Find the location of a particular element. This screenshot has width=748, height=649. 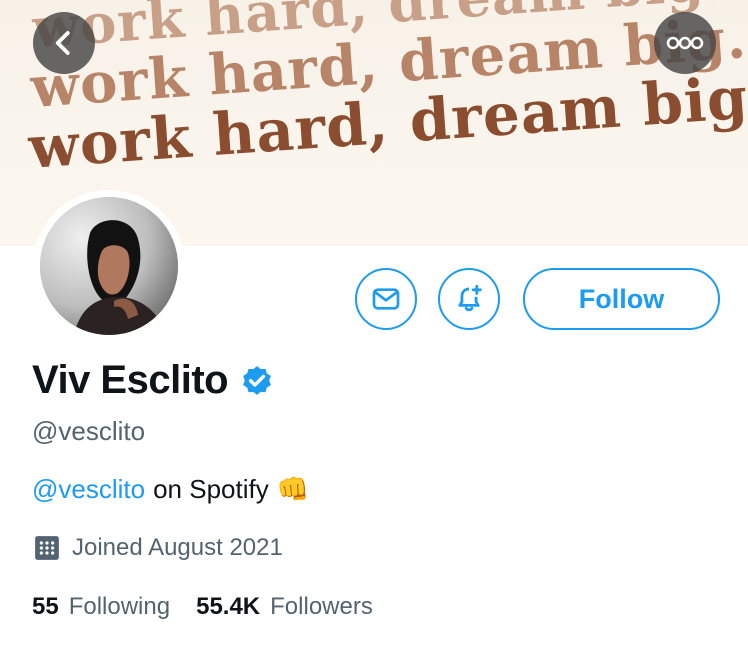

following-count: 55 is located at coordinates (45, 606).